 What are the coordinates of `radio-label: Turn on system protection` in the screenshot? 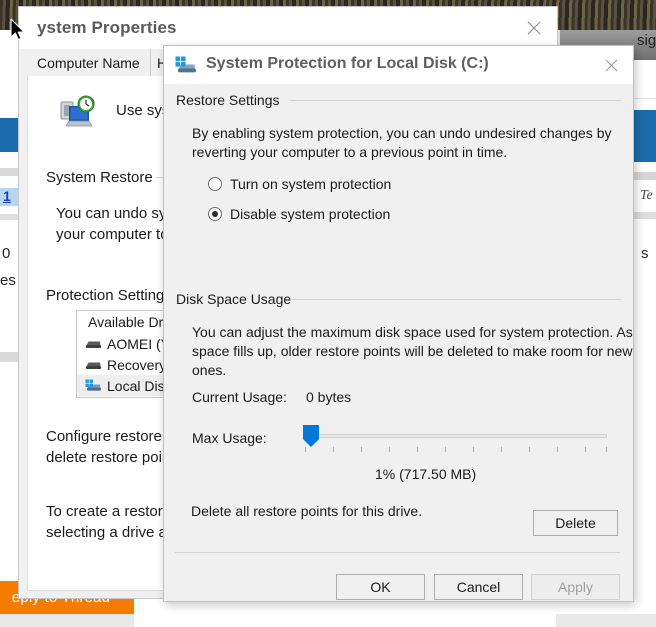 It's located at (311, 184).